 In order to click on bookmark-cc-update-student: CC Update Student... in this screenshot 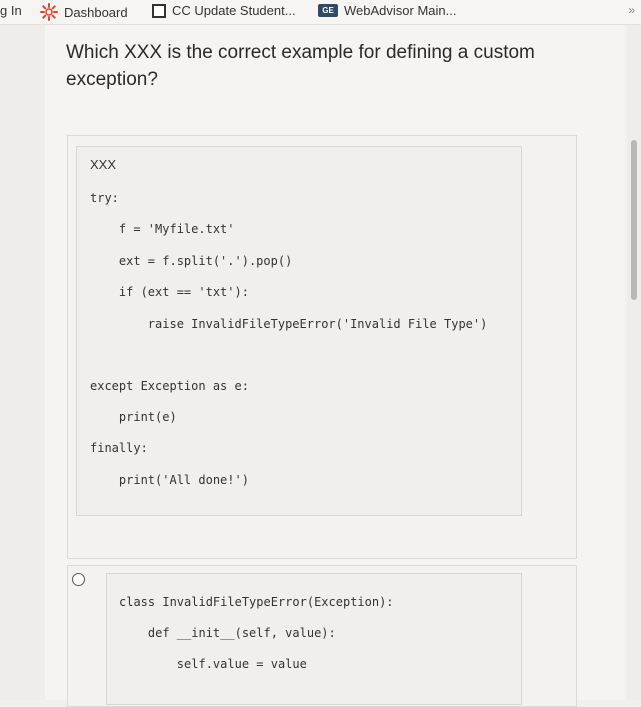, I will do `click(223, 10)`.